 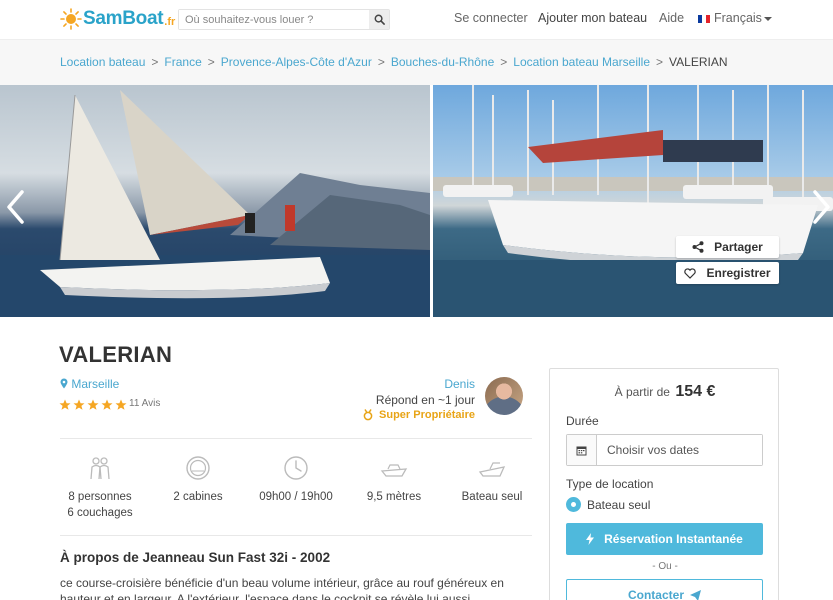 What do you see at coordinates (102, 62) in the screenshot?
I see `breadcrumb-item-location-bateau: Location bateau` at bounding box center [102, 62].